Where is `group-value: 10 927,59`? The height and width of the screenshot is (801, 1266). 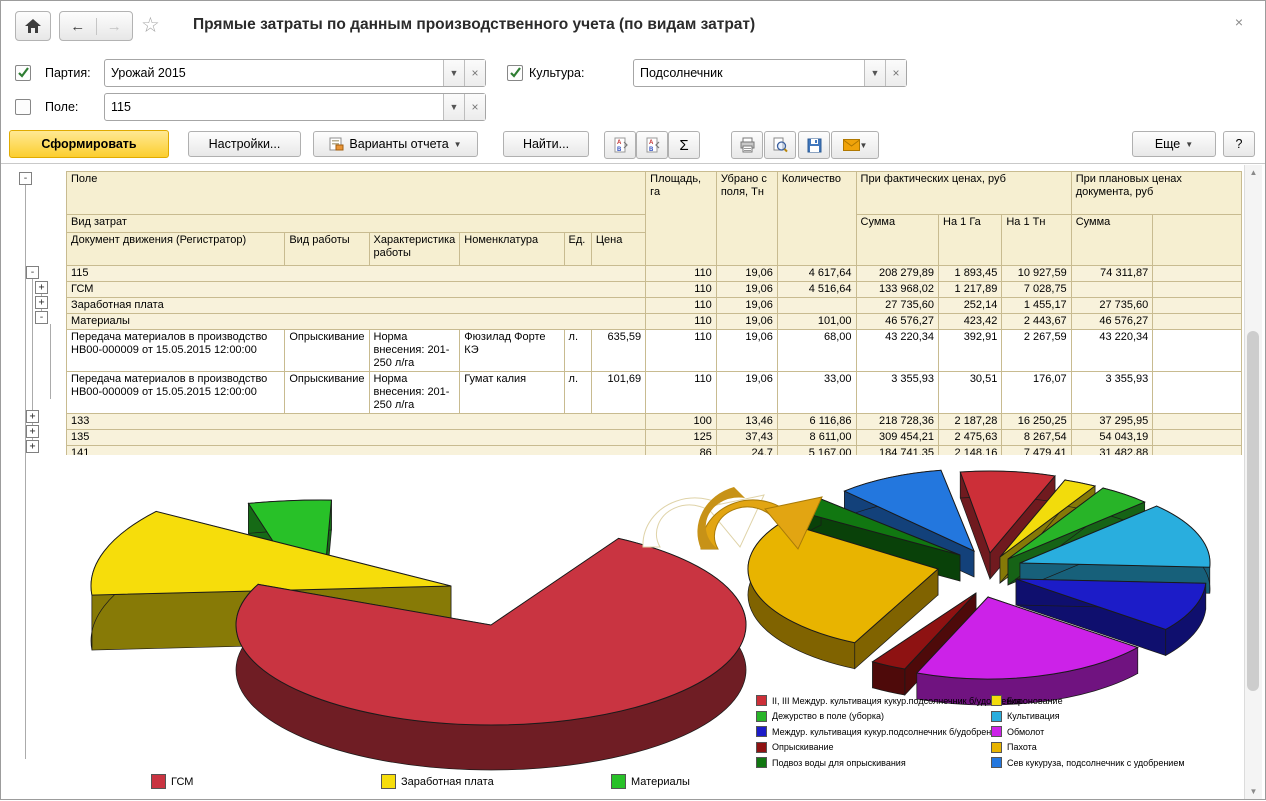 group-value: 10 927,59 is located at coordinates (1036, 273).